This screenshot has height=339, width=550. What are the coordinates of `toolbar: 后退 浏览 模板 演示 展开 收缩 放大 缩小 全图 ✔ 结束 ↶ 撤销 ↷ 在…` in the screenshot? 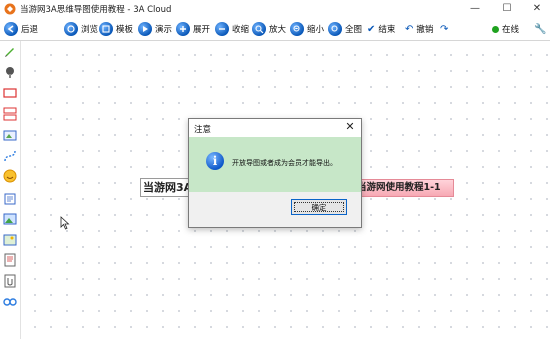 It's located at (275, 29).